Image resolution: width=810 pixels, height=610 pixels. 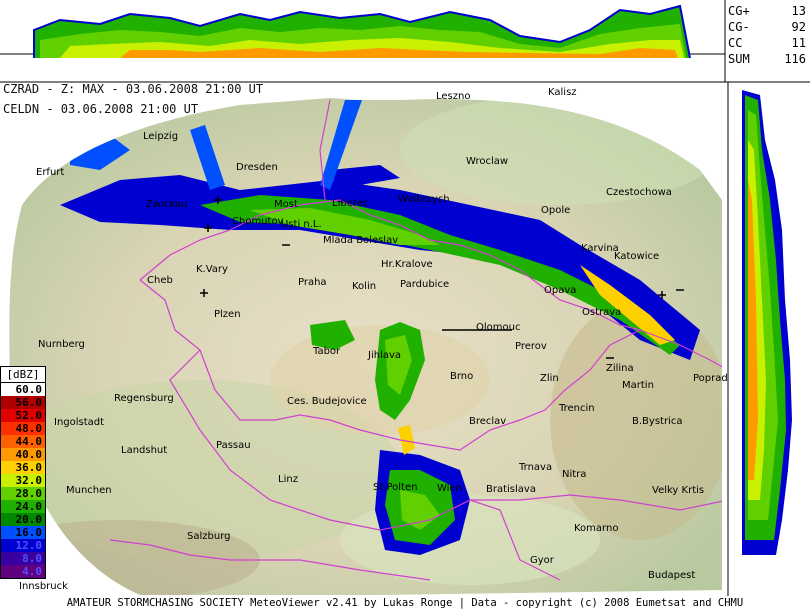 What do you see at coordinates (23, 571) in the screenshot?
I see `legend-entry: 4.0` at bounding box center [23, 571].